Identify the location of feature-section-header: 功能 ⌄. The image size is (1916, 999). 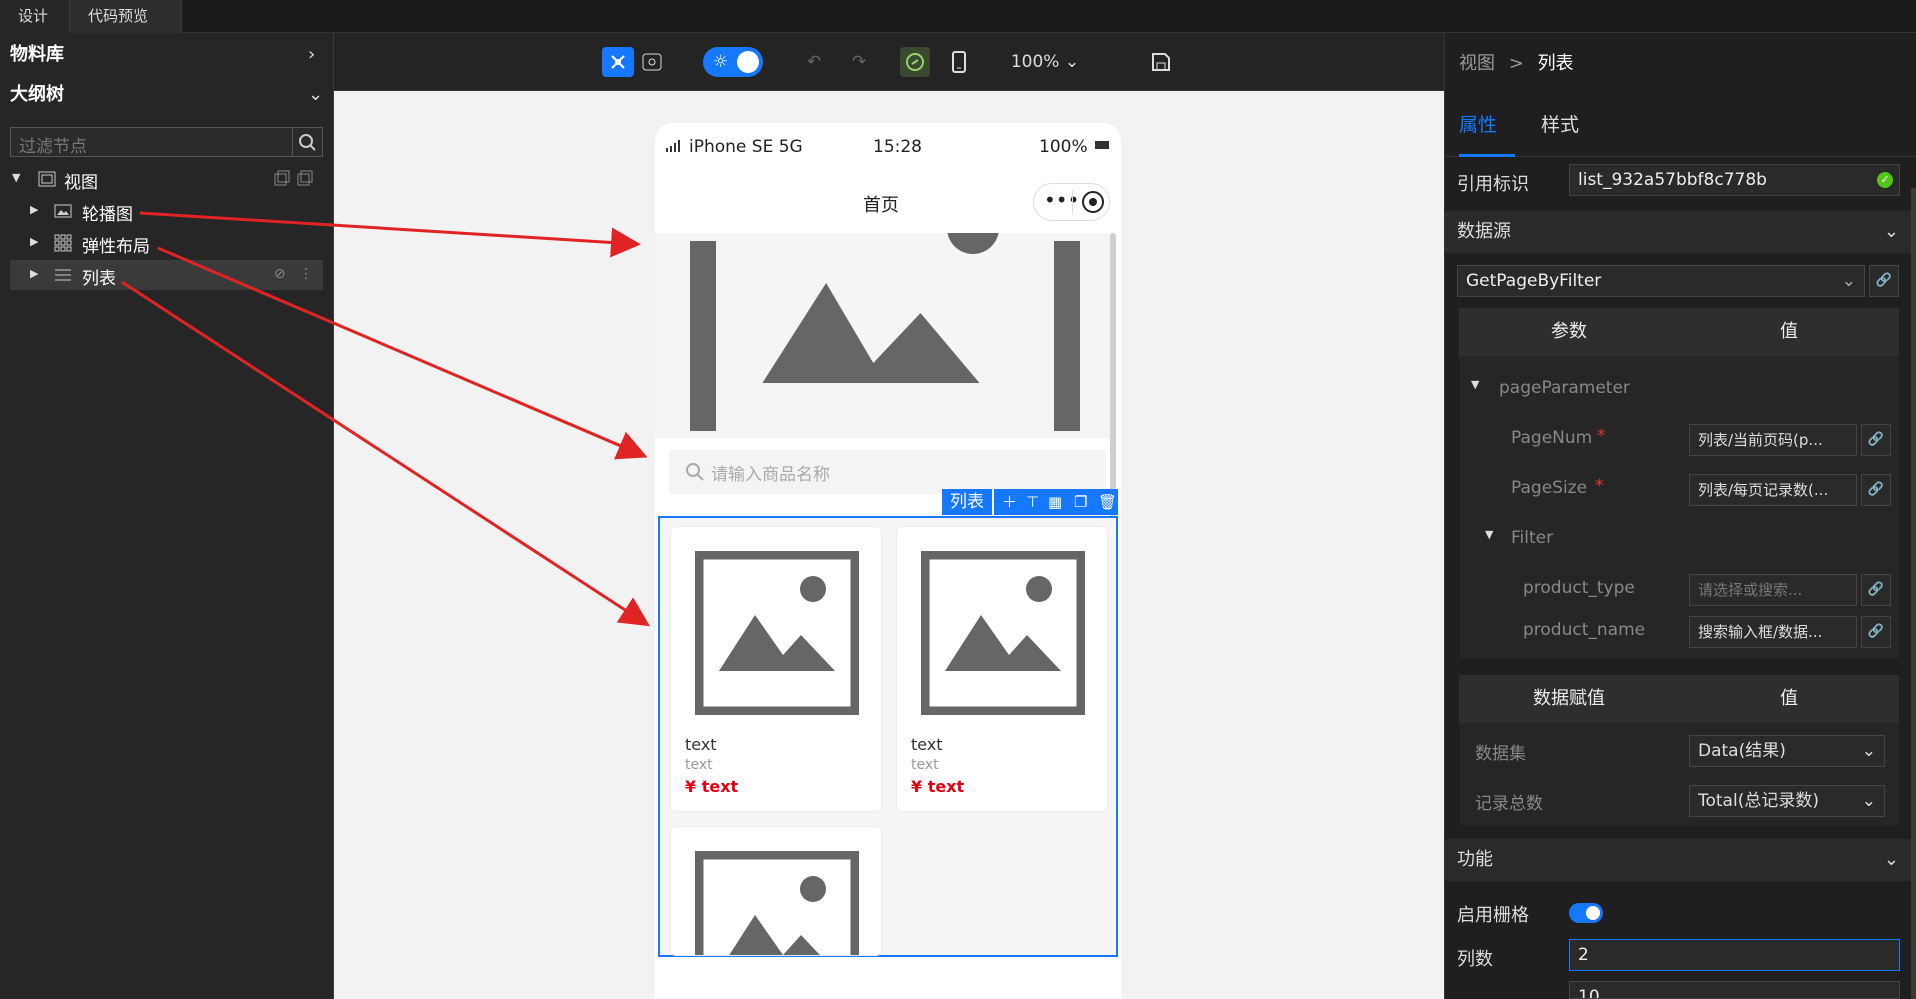
(1678, 860).